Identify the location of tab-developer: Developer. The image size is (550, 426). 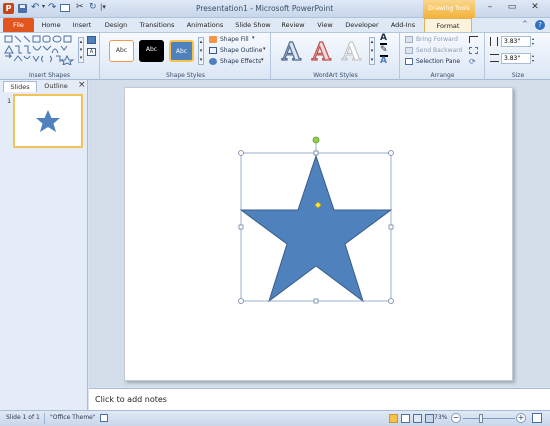
(362, 25).